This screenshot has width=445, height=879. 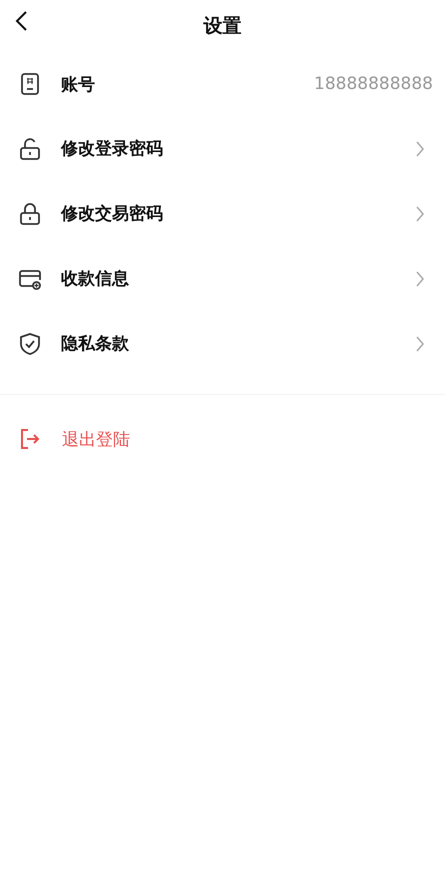 What do you see at coordinates (30, 439) in the screenshot?
I see `logout-icon` at bounding box center [30, 439].